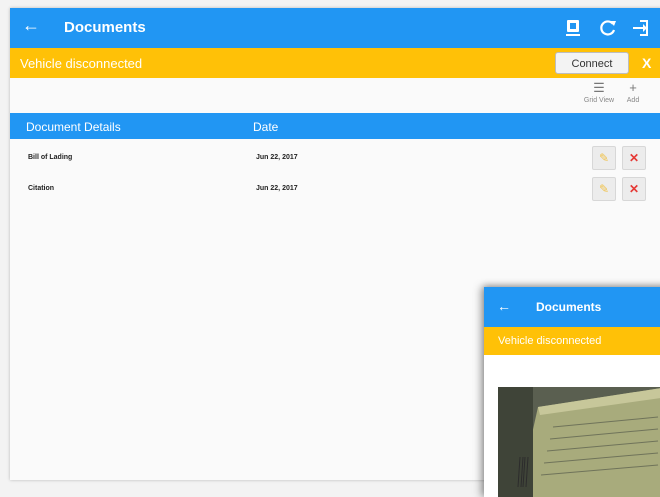 Image resolution: width=660 pixels, height=497 pixels. I want to click on grid-view-icon: ☰, so click(599, 87).